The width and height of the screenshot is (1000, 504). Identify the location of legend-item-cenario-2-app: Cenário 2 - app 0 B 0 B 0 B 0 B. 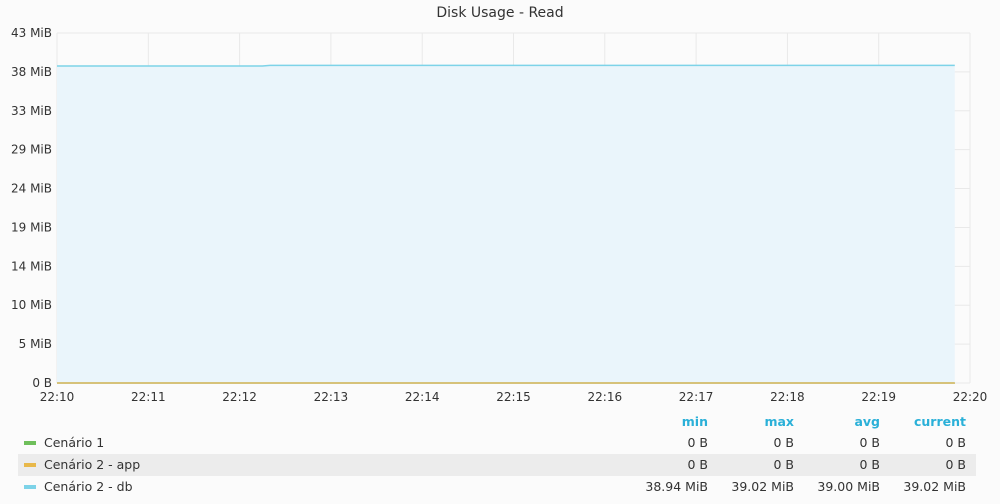
(497, 465).